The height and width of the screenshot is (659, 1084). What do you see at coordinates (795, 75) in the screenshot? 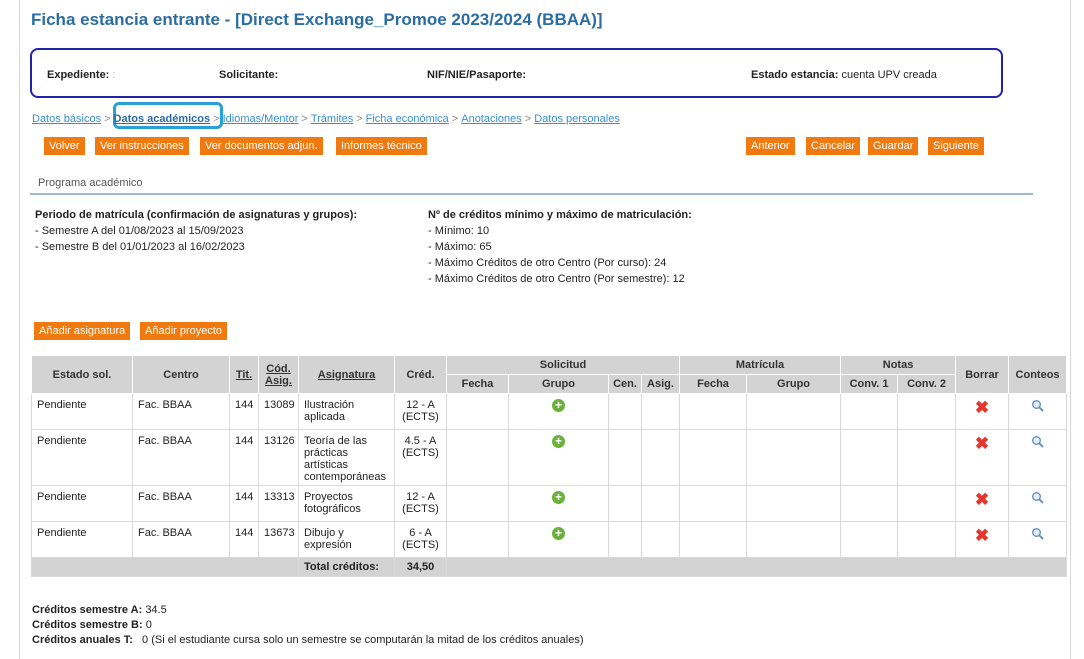
I see `estado-label: Estado estancia:` at bounding box center [795, 75].